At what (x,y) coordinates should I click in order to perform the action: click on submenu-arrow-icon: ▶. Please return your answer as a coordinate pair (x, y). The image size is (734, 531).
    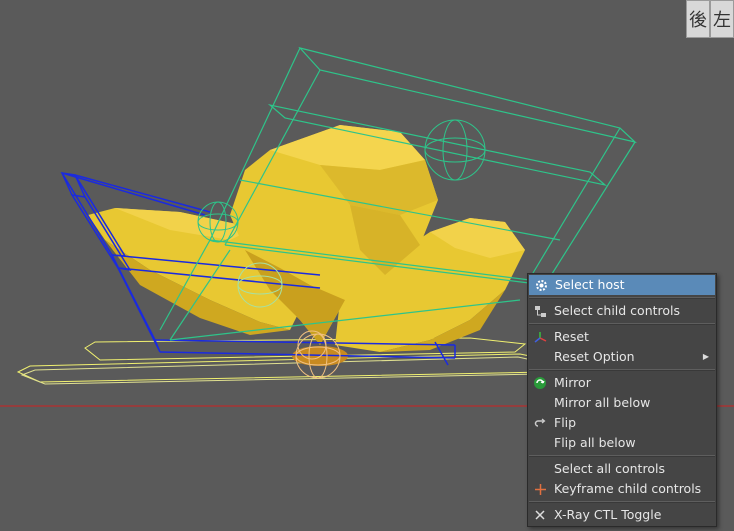
    Looking at the image, I should click on (705, 356).